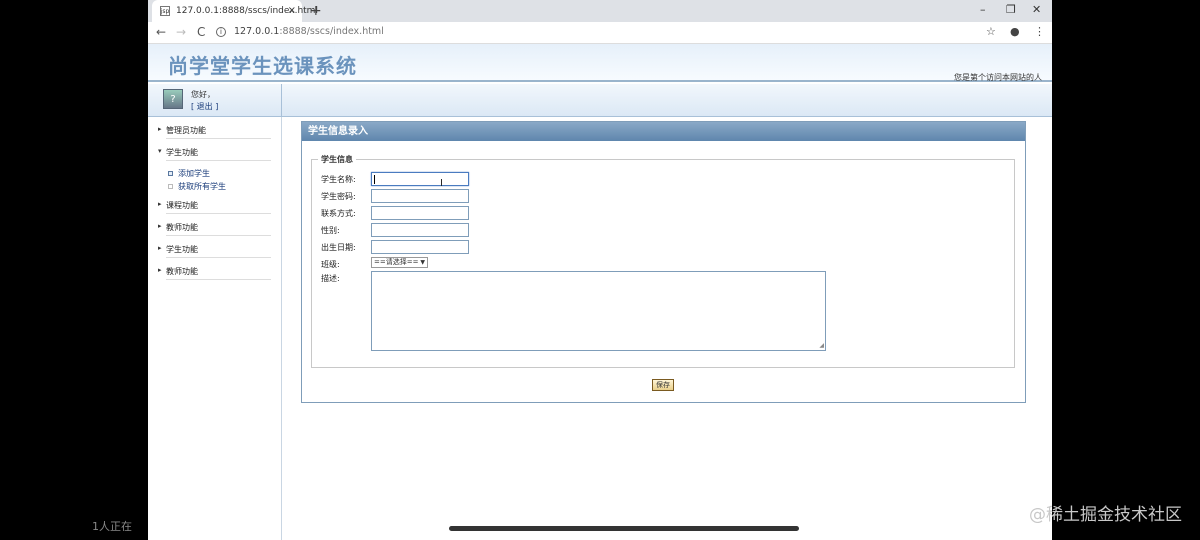 This screenshot has width=1200, height=540. I want to click on sidebar-item-admin: ▸ 管理员功能, so click(214, 132).